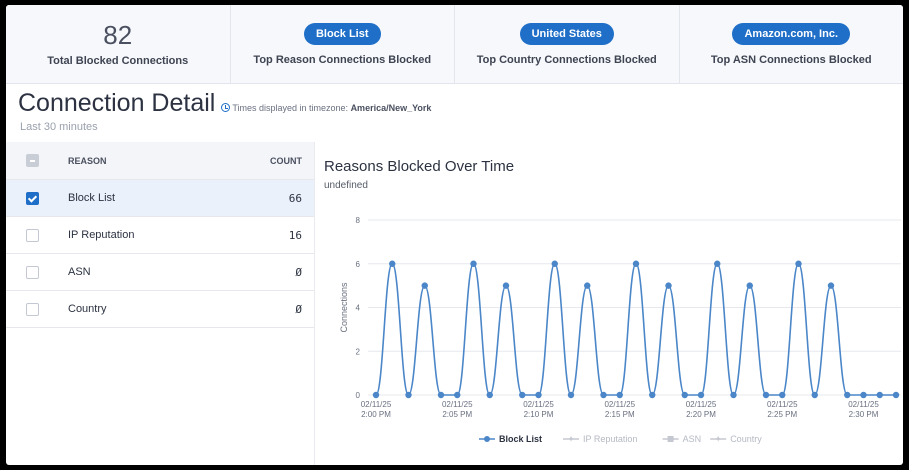 The height and width of the screenshot is (470, 909). Describe the element at coordinates (520, 439) in the screenshot. I see `legend-item-label: Block List` at that location.